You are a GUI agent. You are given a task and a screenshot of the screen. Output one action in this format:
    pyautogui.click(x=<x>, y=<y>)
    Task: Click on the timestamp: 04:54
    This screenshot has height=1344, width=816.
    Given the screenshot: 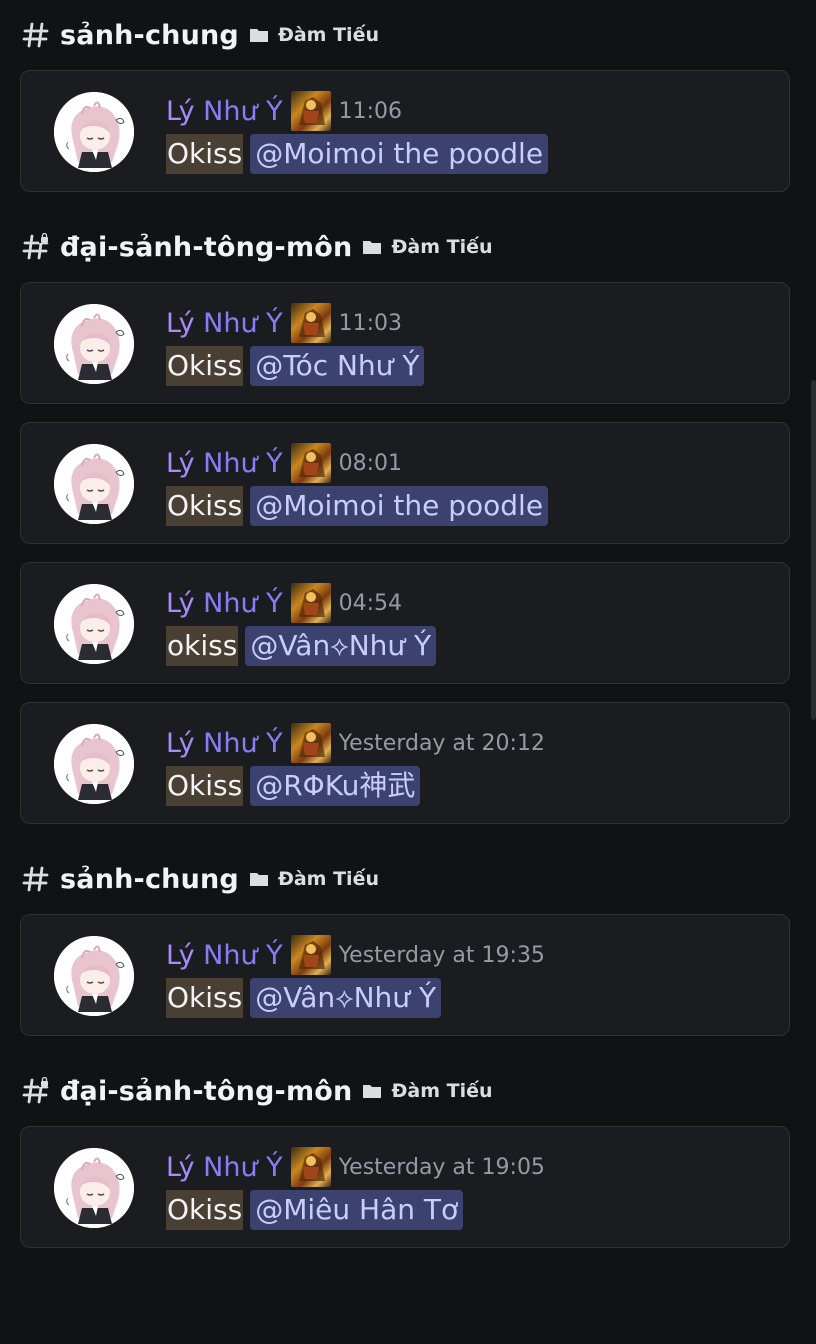 What is the action you would take?
    pyautogui.click(x=370, y=603)
    